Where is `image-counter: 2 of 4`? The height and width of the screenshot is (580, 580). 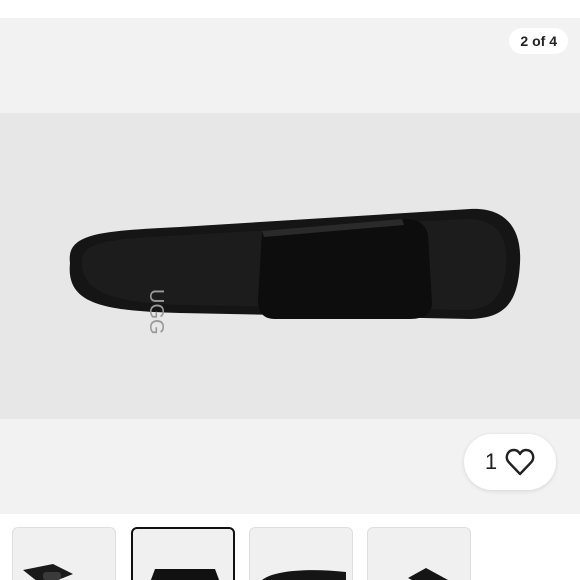
image-counter: 2 of 4 is located at coordinates (538, 41).